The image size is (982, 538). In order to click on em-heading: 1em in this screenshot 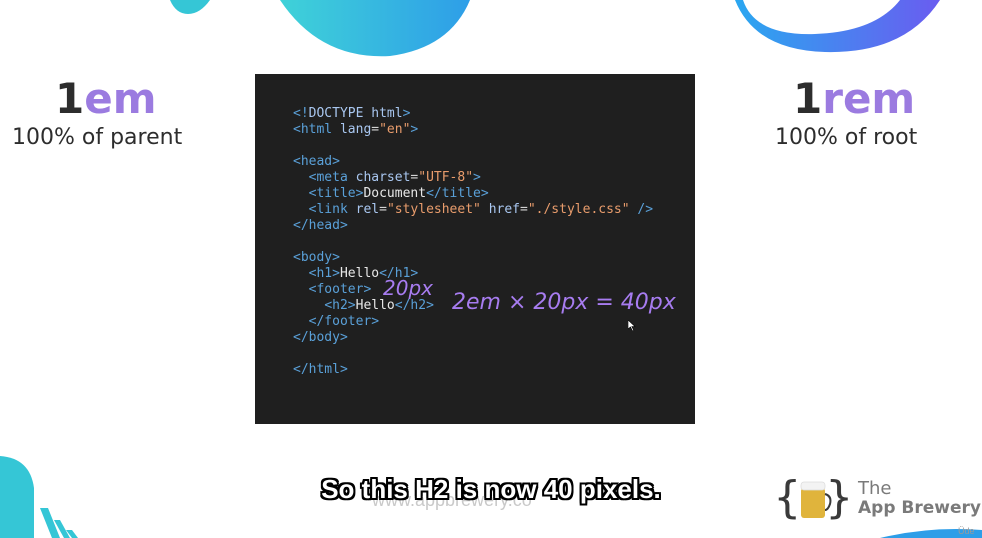, I will do `click(105, 99)`.